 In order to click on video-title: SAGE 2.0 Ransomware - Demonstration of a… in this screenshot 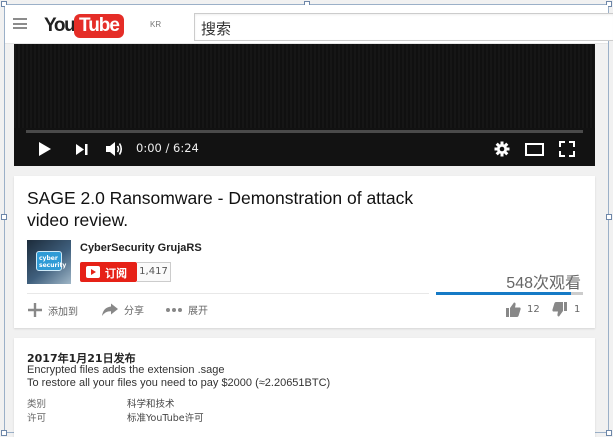, I will do `click(220, 209)`.